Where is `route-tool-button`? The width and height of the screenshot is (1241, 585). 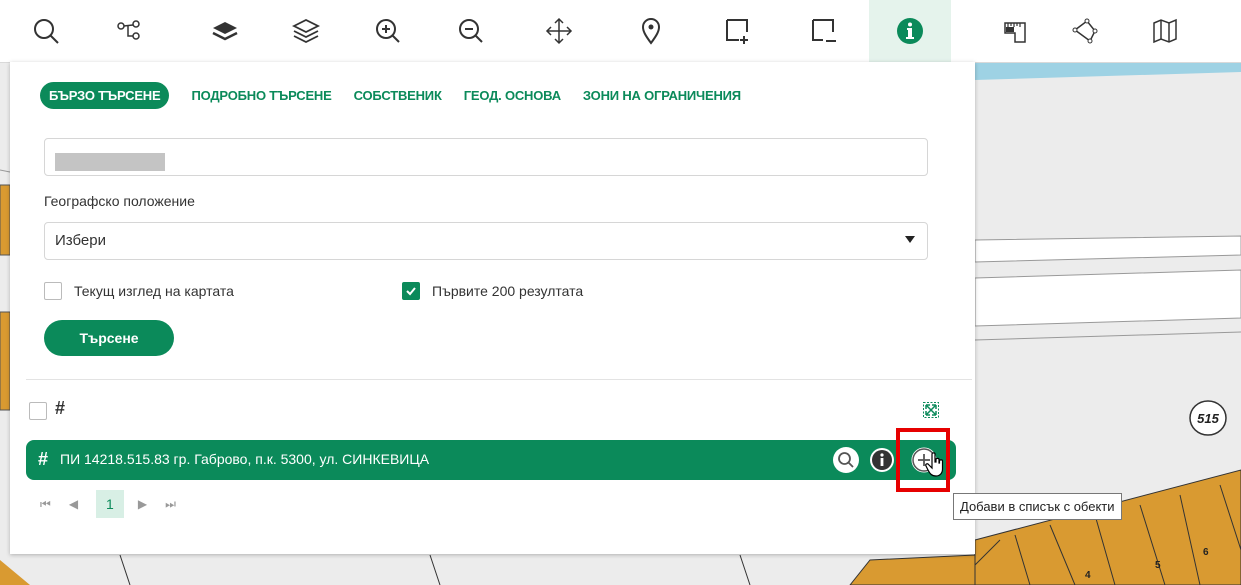 route-tool-button is located at coordinates (129, 31).